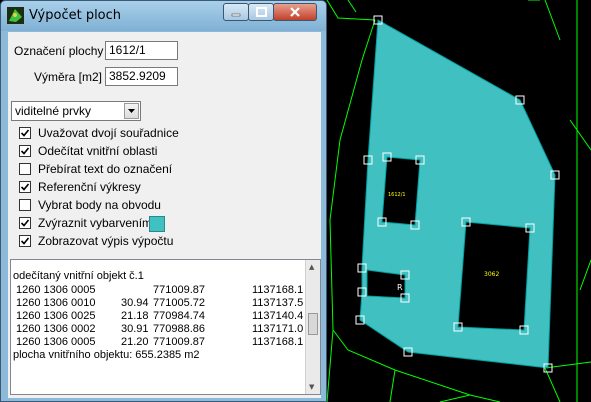 This screenshot has width=591, height=402. What do you see at coordinates (135, 303) in the screenshot?
I see `output-distance: 30.94` at bounding box center [135, 303].